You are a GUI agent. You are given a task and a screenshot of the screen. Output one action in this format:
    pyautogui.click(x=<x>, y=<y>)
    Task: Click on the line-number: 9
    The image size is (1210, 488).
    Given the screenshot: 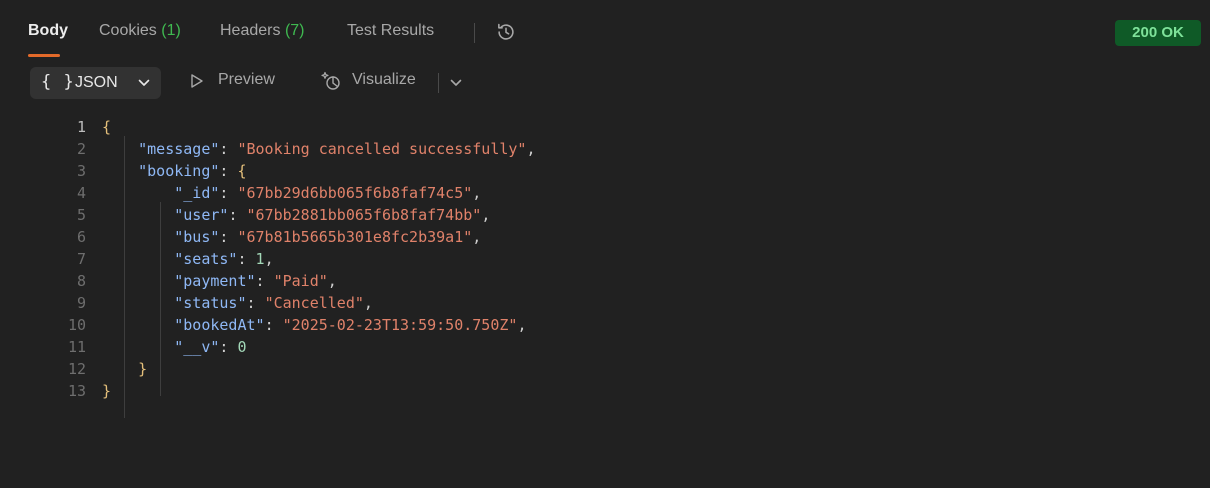 What is the action you would take?
    pyautogui.click(x=81, y=303)
    